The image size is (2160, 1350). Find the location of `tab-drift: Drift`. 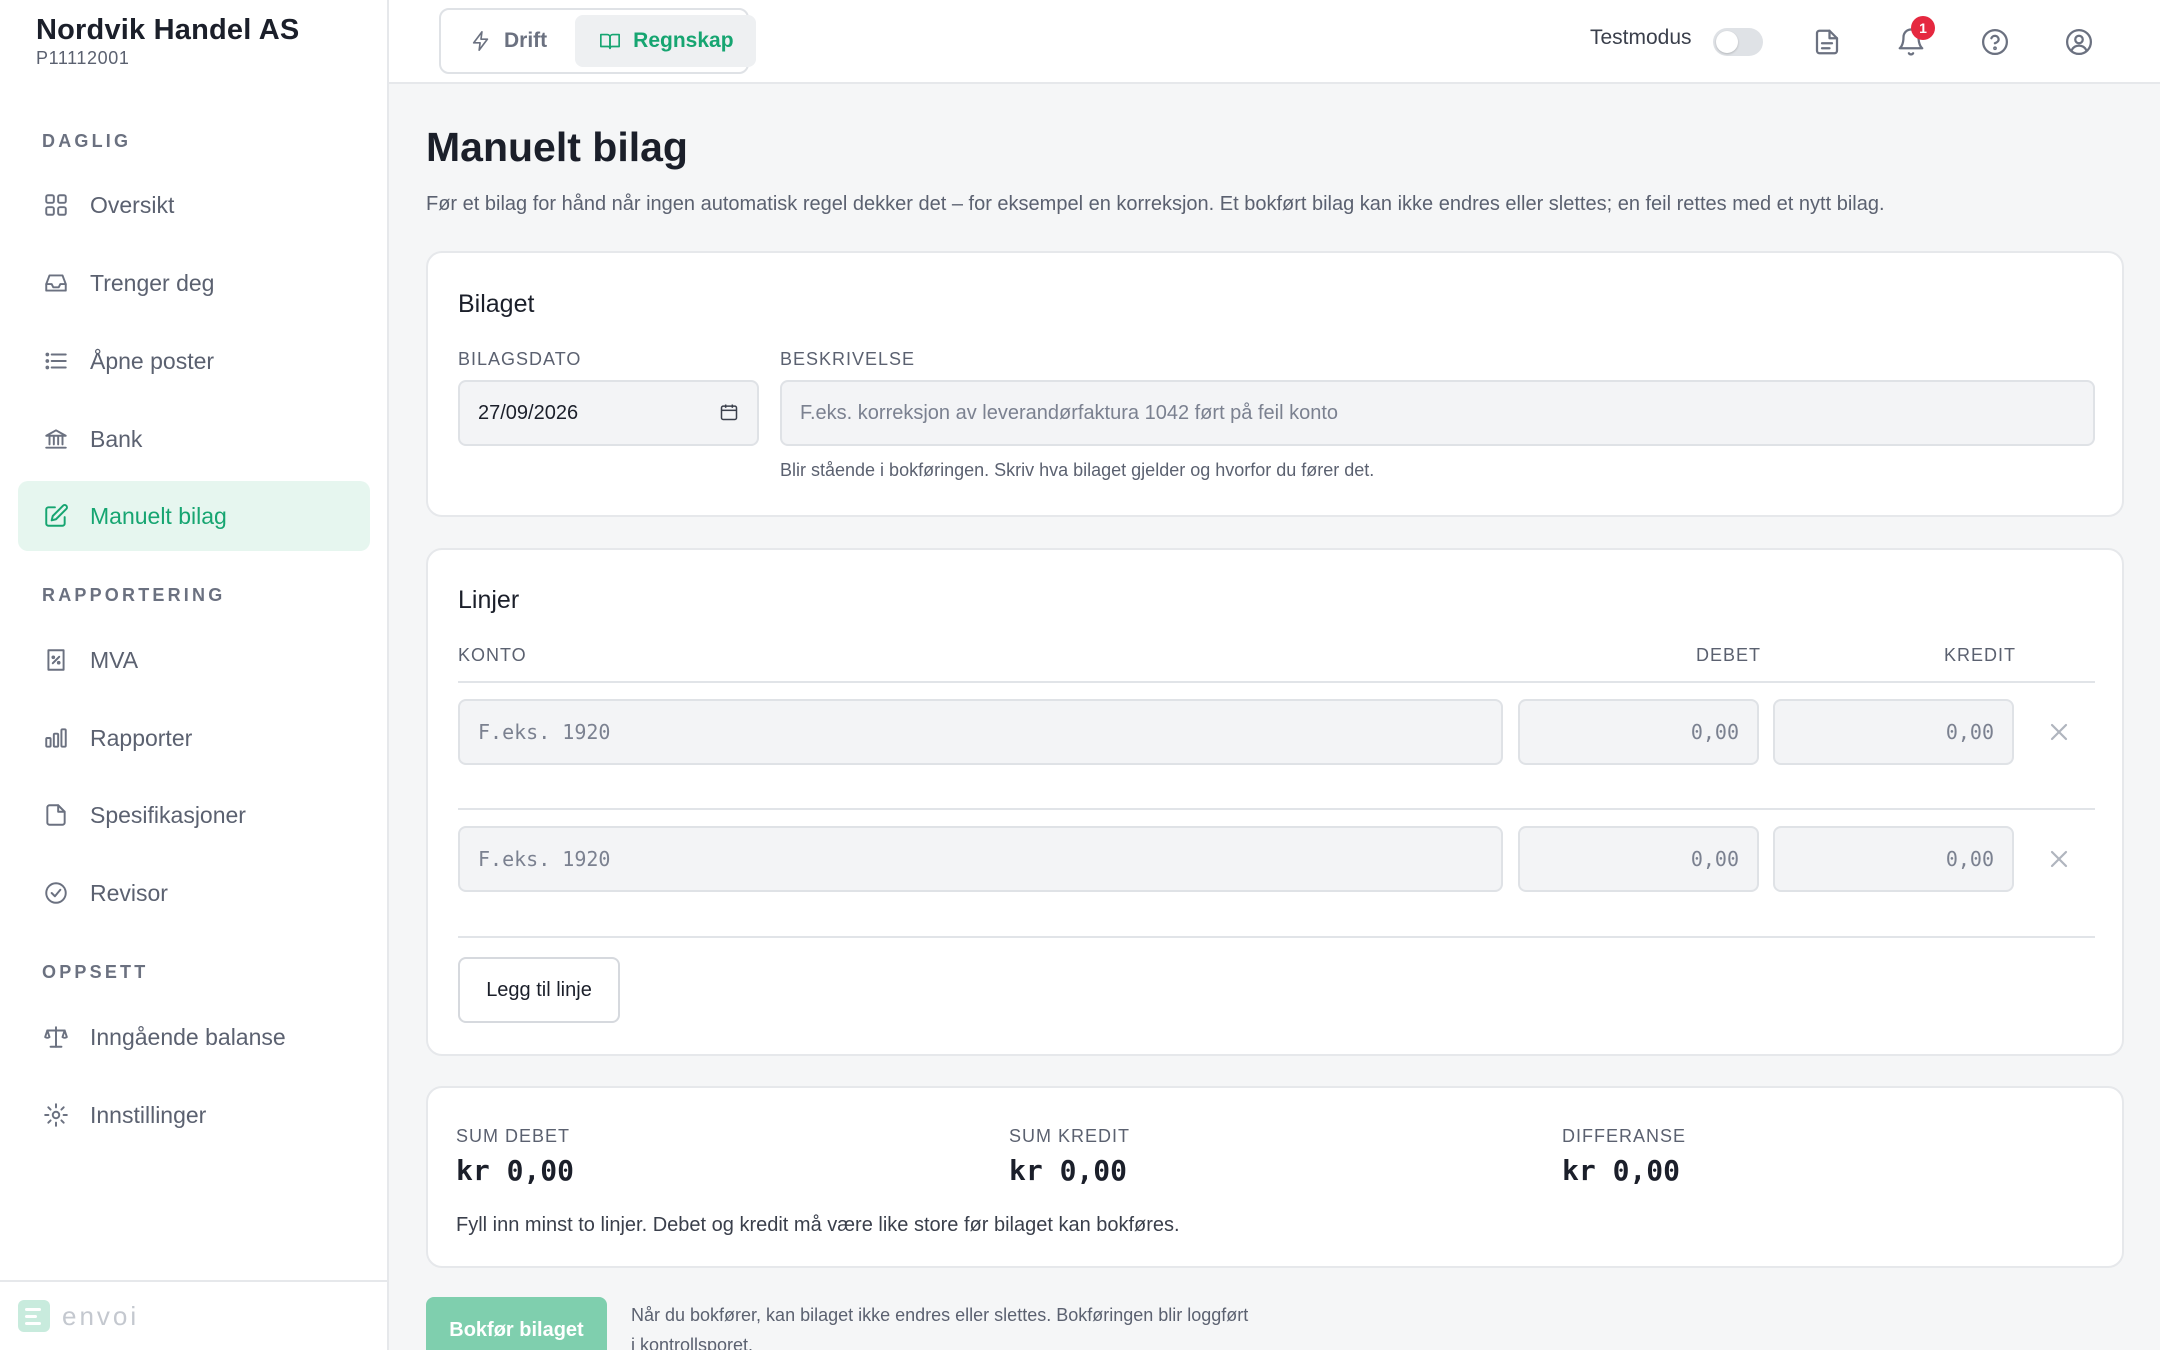

tab-drift: Drift is located at coordinates (507, 41).